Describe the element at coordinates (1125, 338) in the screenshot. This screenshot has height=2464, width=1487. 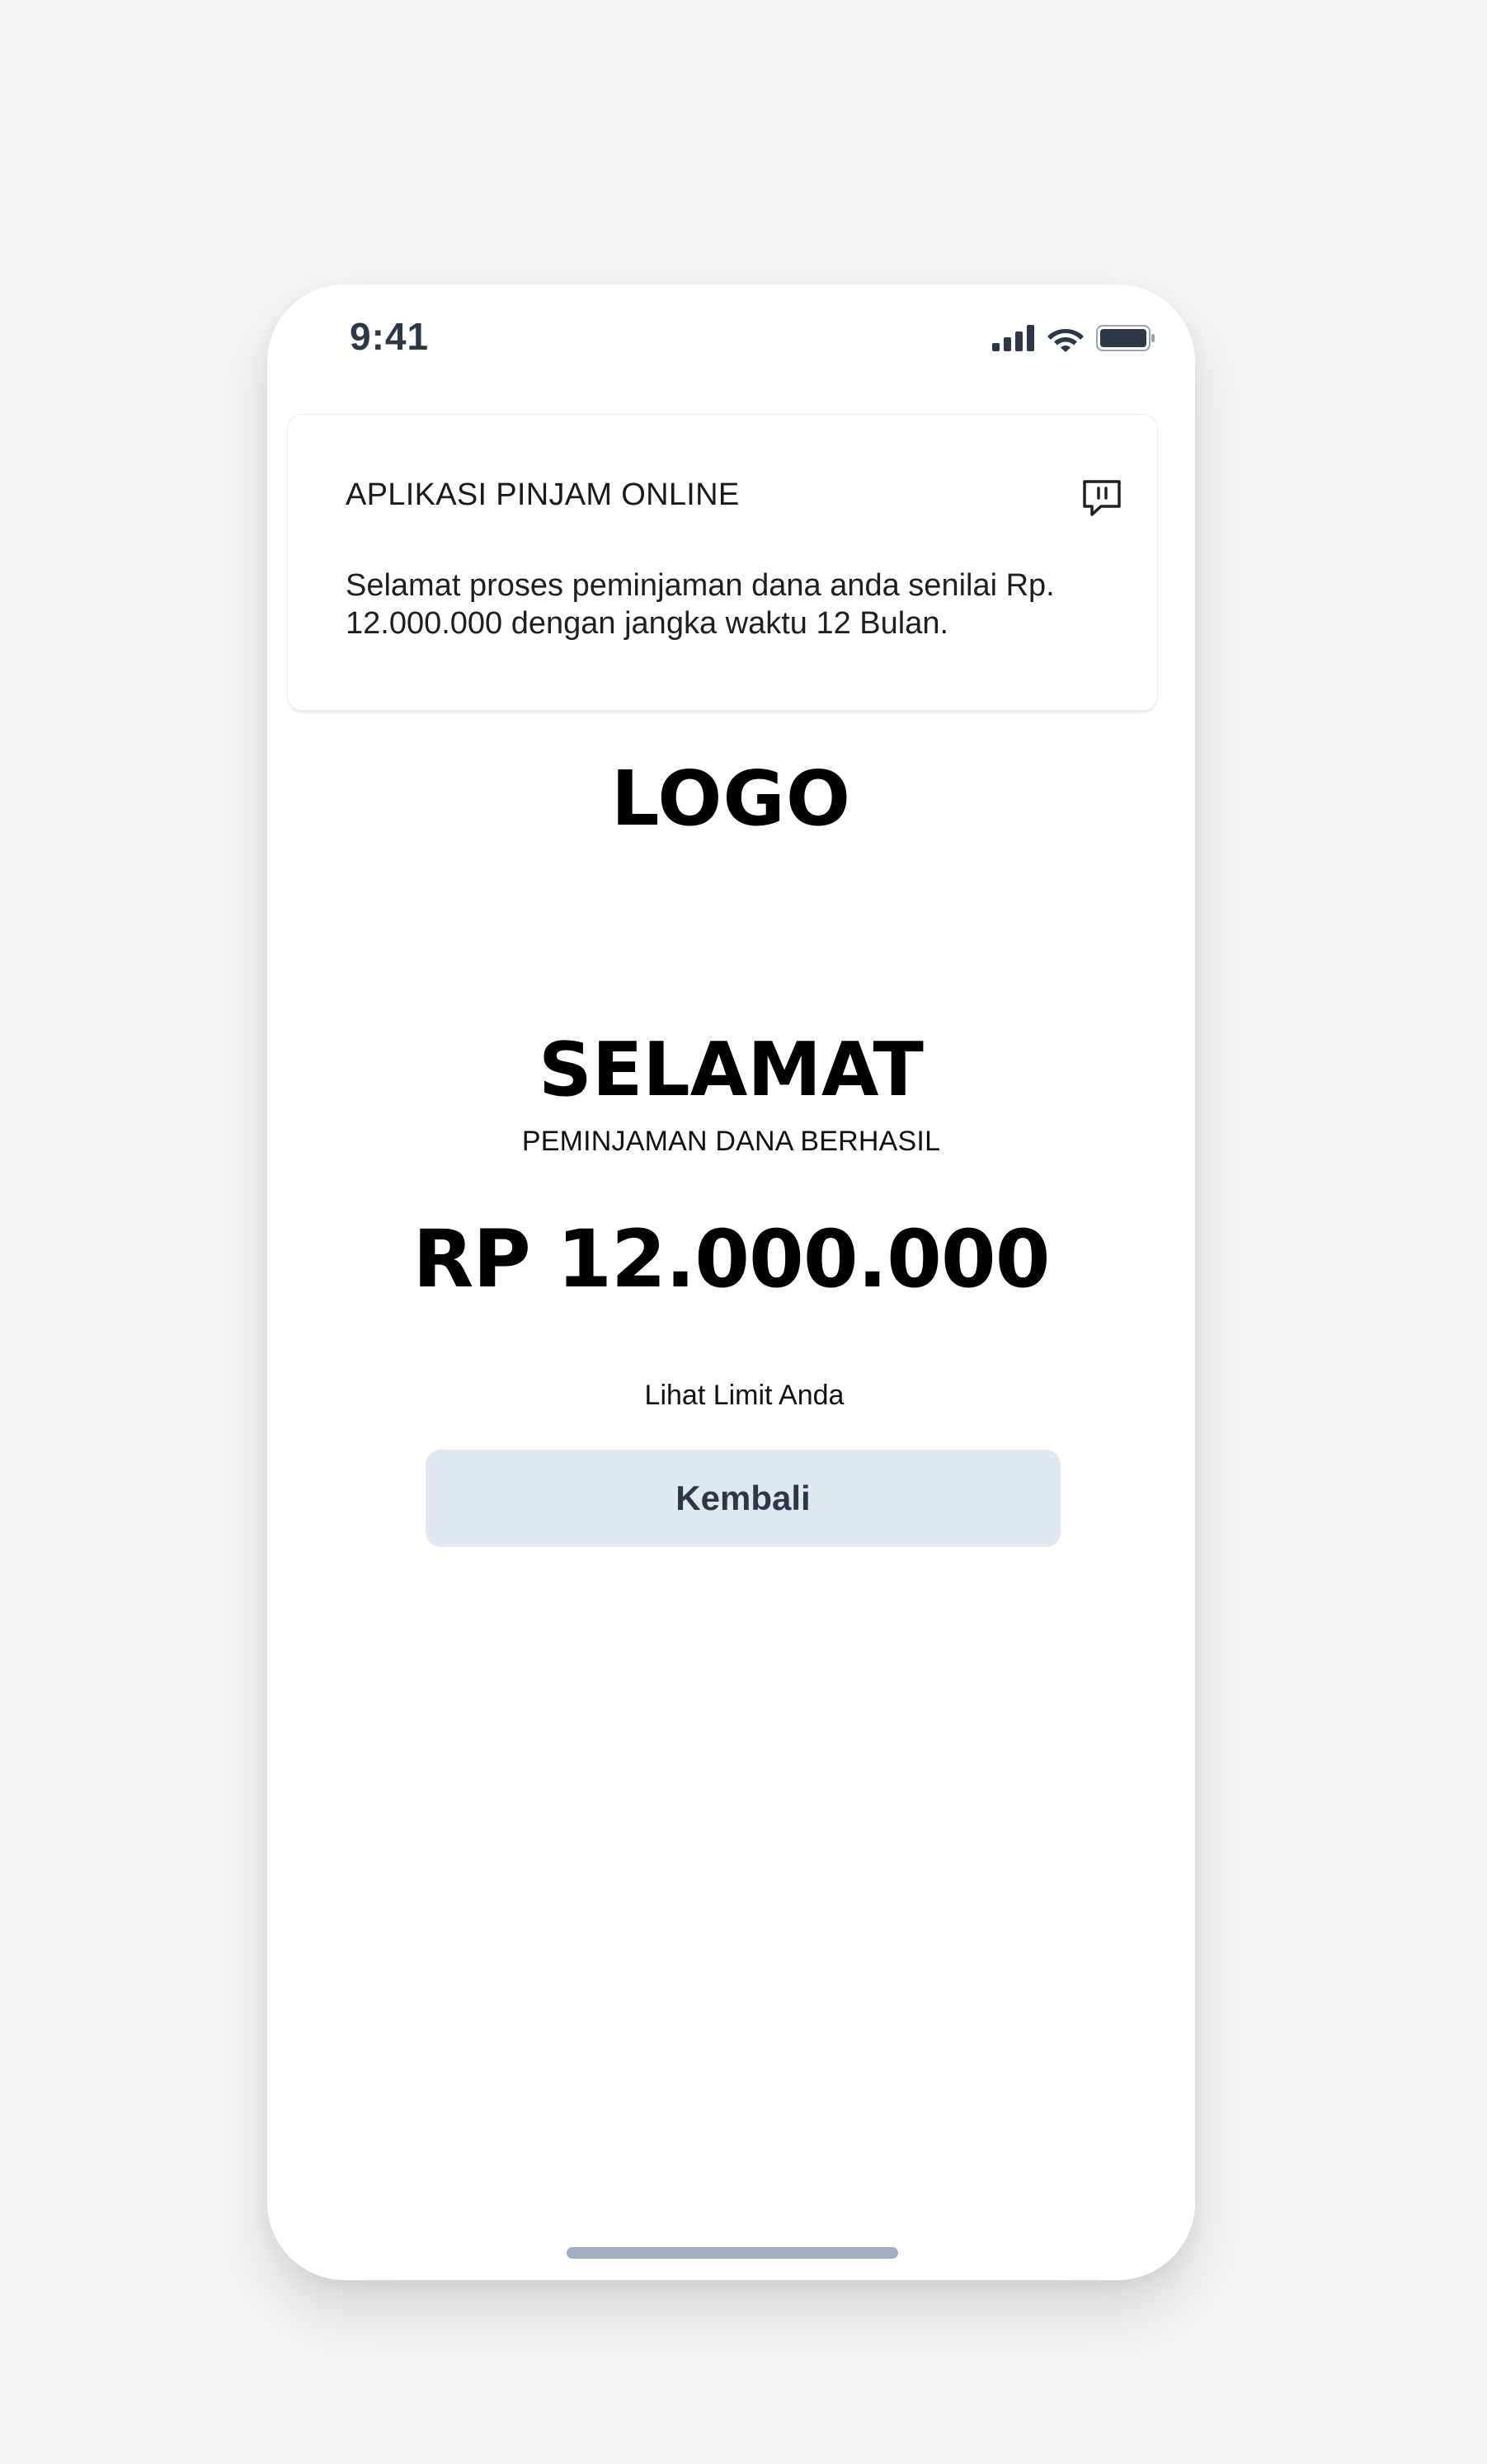
I see `battery-icon` at that location.